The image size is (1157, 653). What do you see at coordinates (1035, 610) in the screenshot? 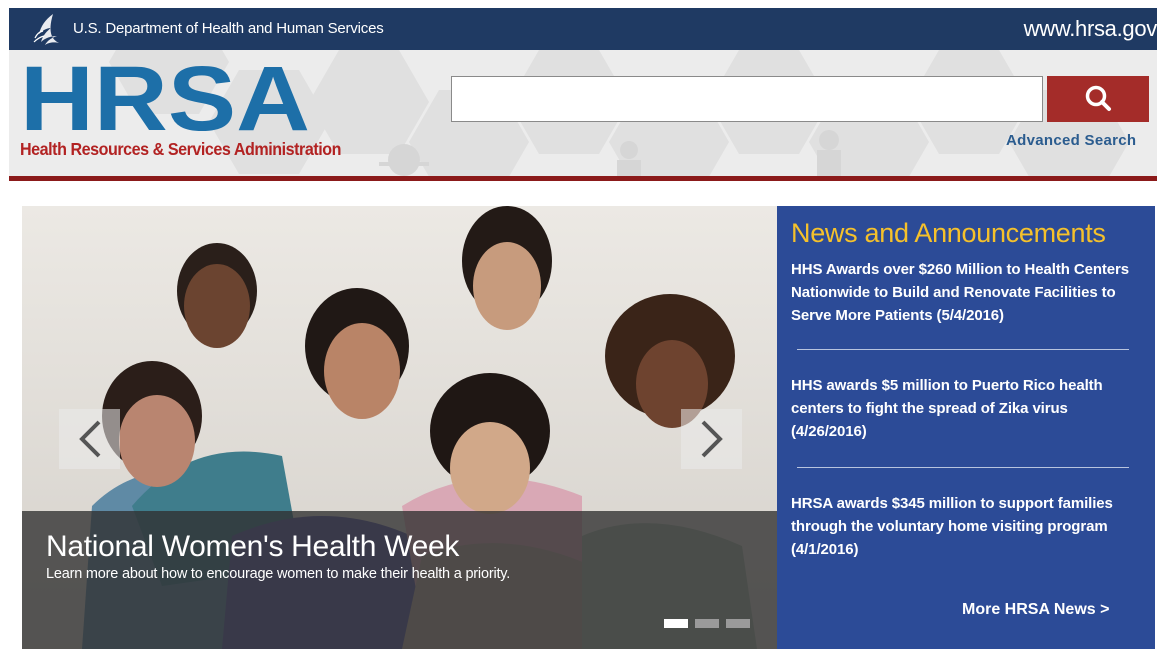
I see `more-news-link: More HRSA News >` at bounding box center [1035, 610].